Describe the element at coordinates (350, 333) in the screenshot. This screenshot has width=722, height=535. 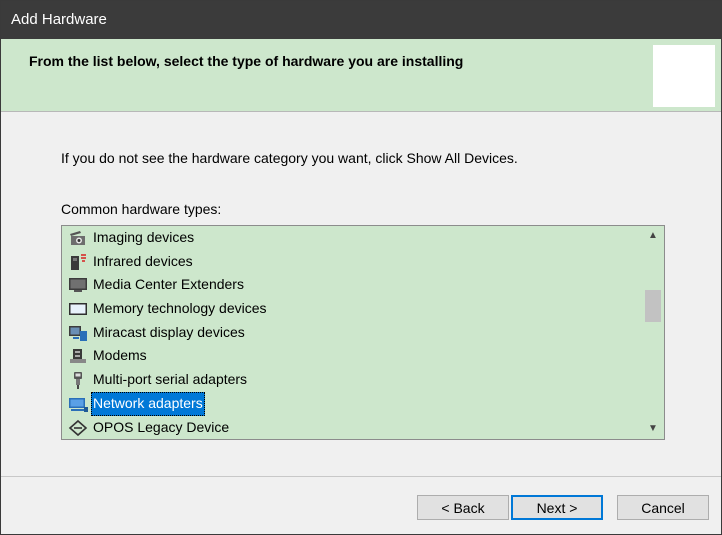
I see `list-item: Miracast display devices` at that location.